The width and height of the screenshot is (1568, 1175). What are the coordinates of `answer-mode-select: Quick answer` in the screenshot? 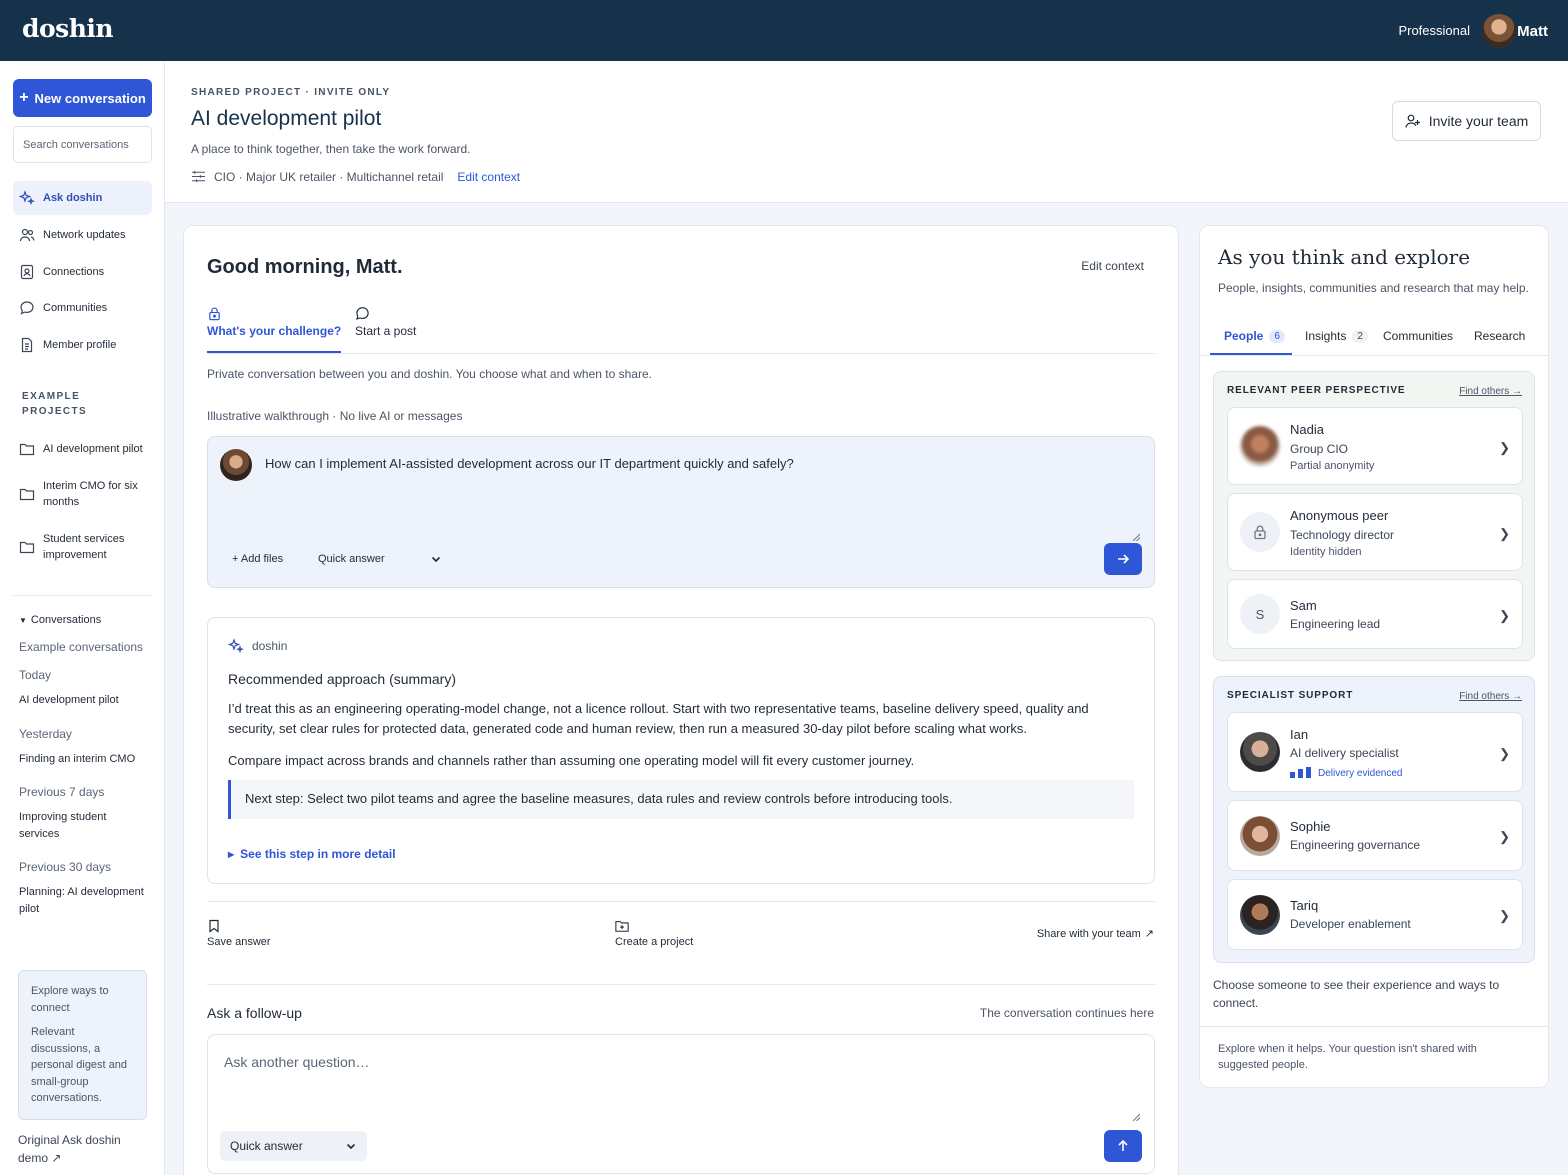 It's located at (380, 559).